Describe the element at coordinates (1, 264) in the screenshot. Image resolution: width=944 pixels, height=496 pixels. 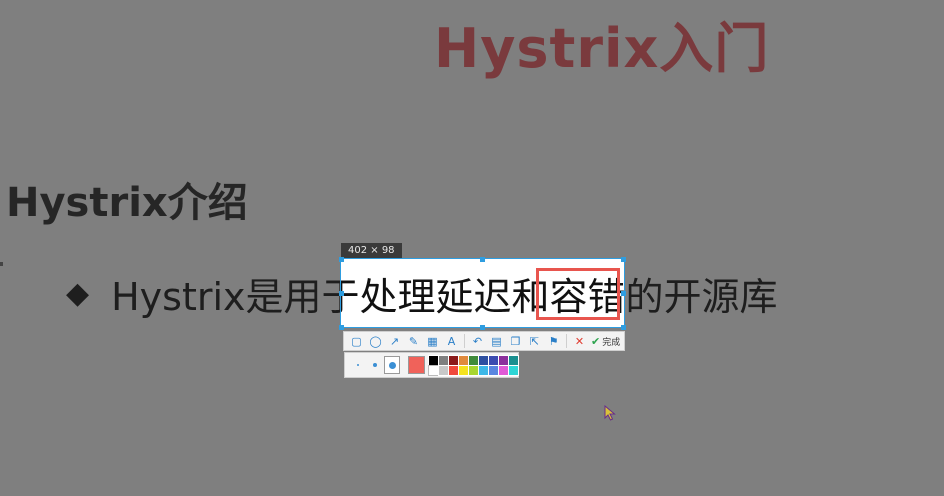
I see `edge-mark` at that location.